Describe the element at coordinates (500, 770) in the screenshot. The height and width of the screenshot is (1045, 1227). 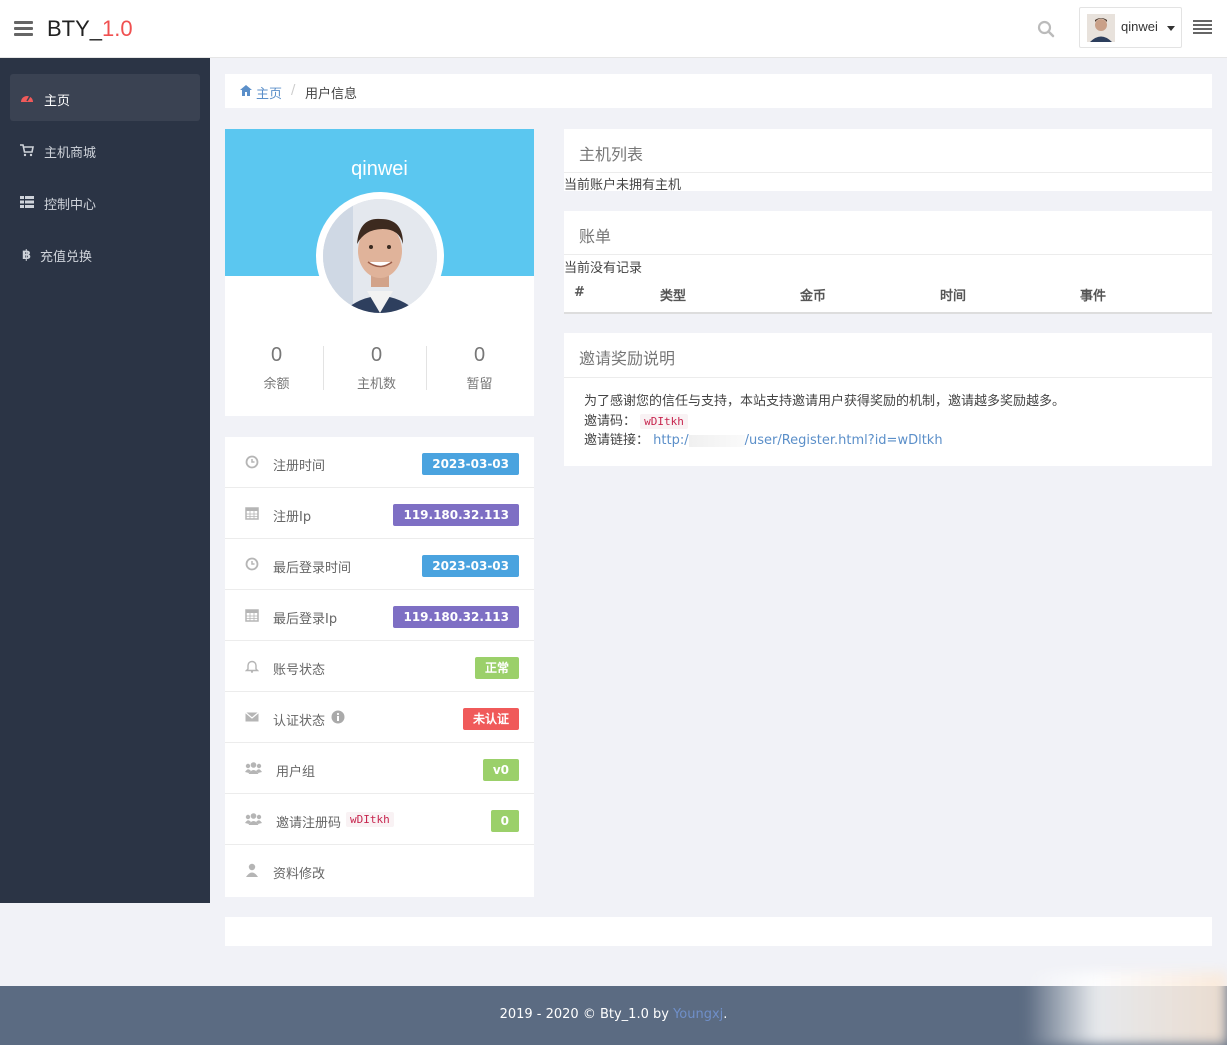
I see `user-group-badge: v0` at that location.